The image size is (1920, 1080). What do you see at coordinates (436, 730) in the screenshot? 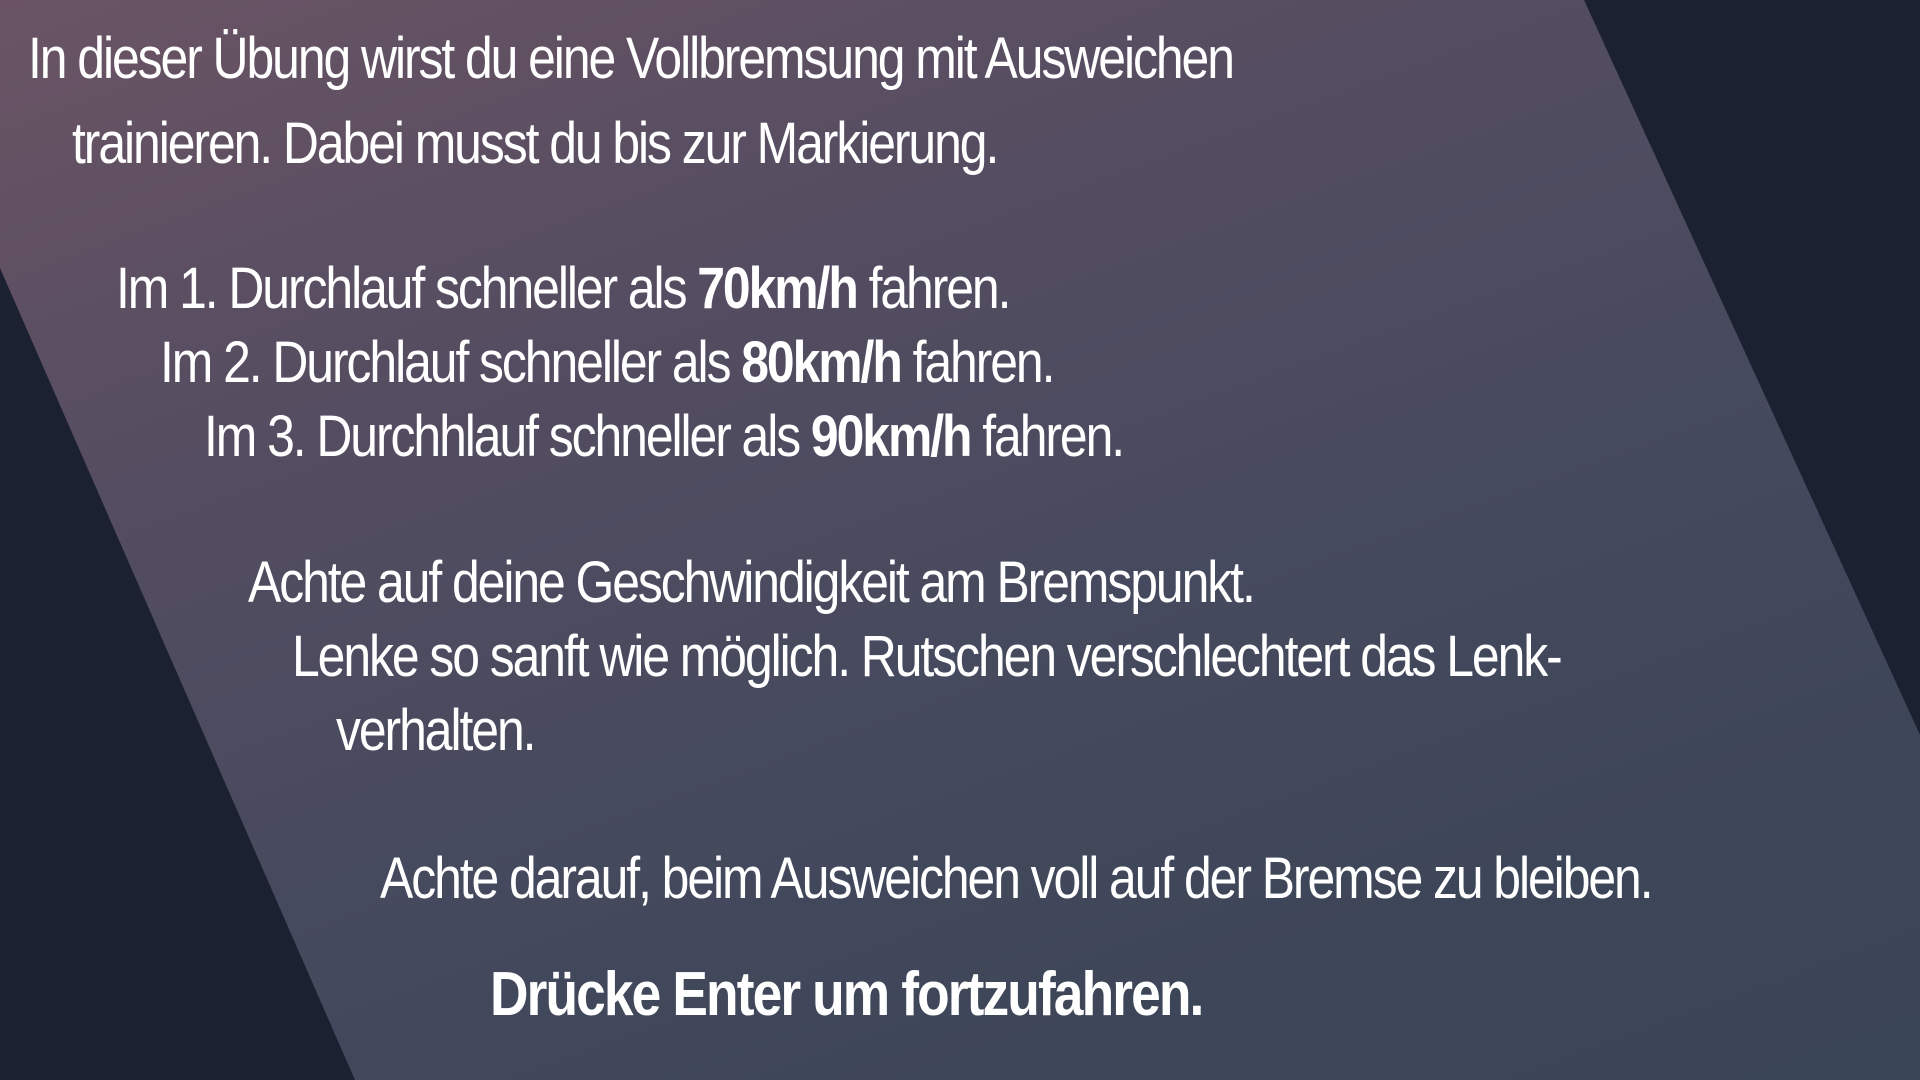
I see `steer-tip-line-2: verhalten.` at bounding box center [436, 730].